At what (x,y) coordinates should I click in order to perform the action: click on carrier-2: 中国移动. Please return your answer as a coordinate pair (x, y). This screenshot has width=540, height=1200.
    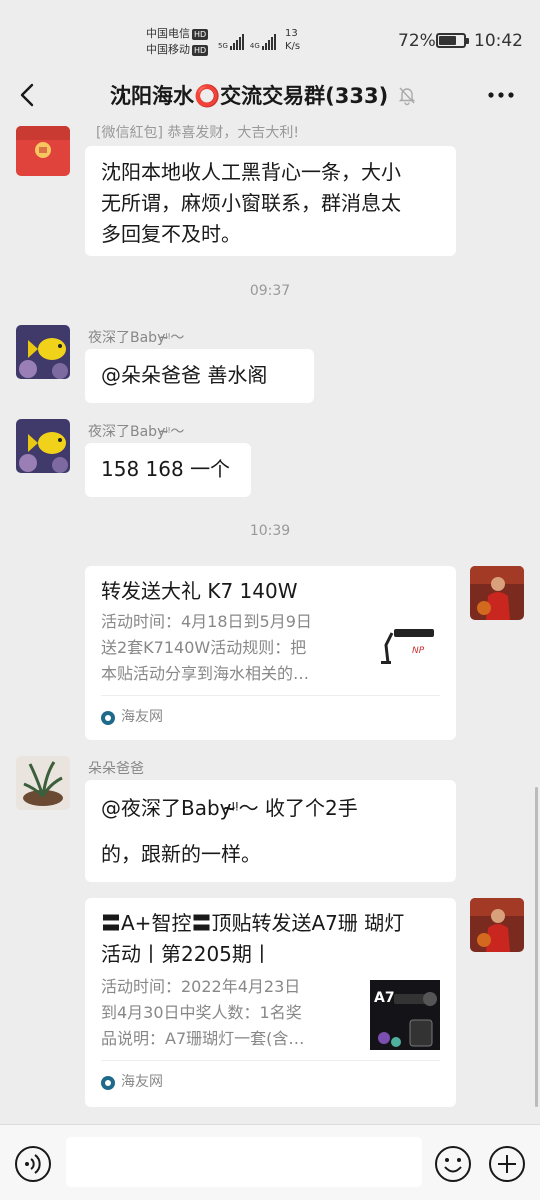
    Looking at the image, I should click on (168, 49).